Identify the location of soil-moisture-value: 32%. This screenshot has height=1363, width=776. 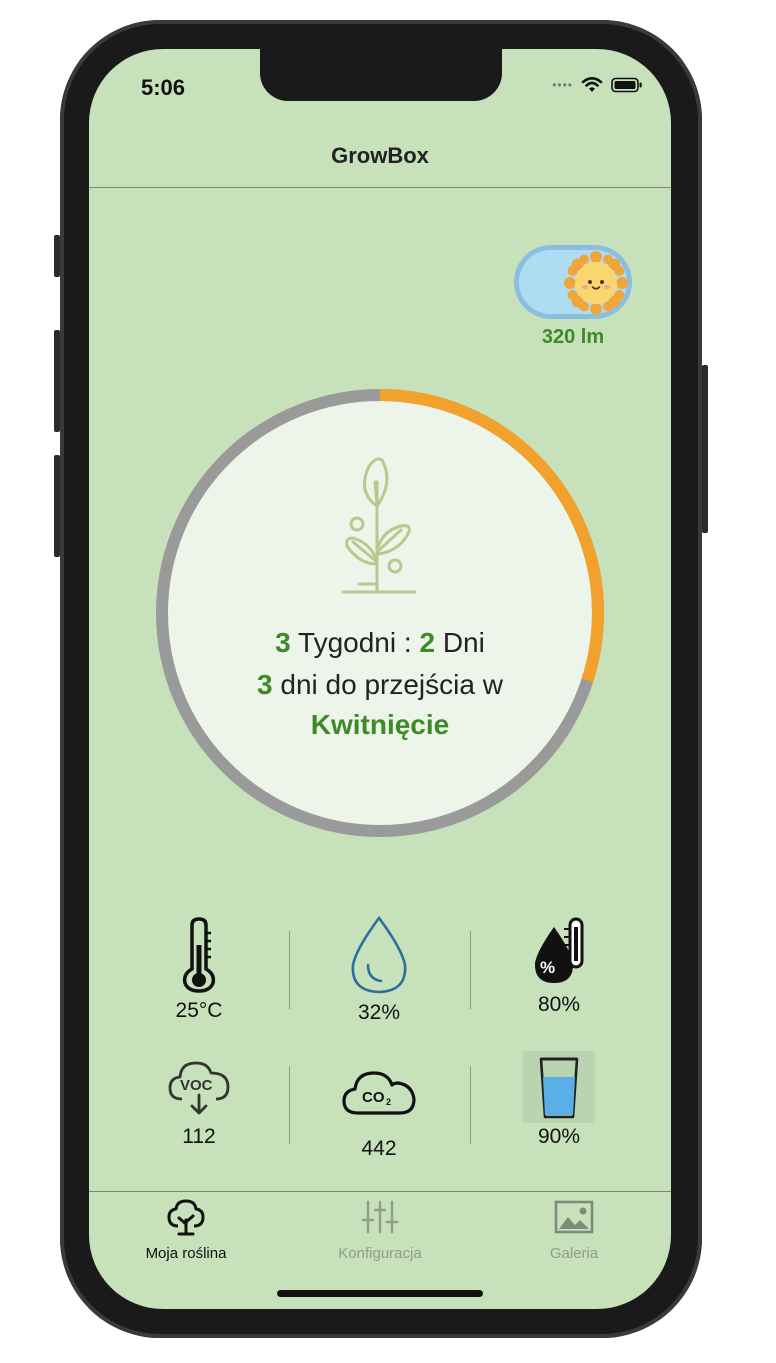
(379, 1012).